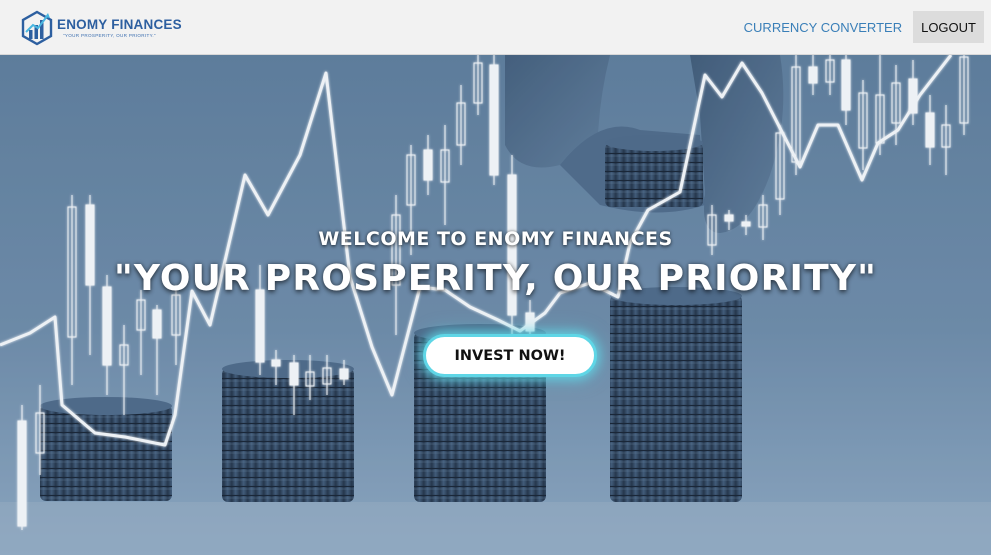  I want to click on hero-tagline: "YOUR PROSPERITY, OUR PRIORITY", so click(495, 278).